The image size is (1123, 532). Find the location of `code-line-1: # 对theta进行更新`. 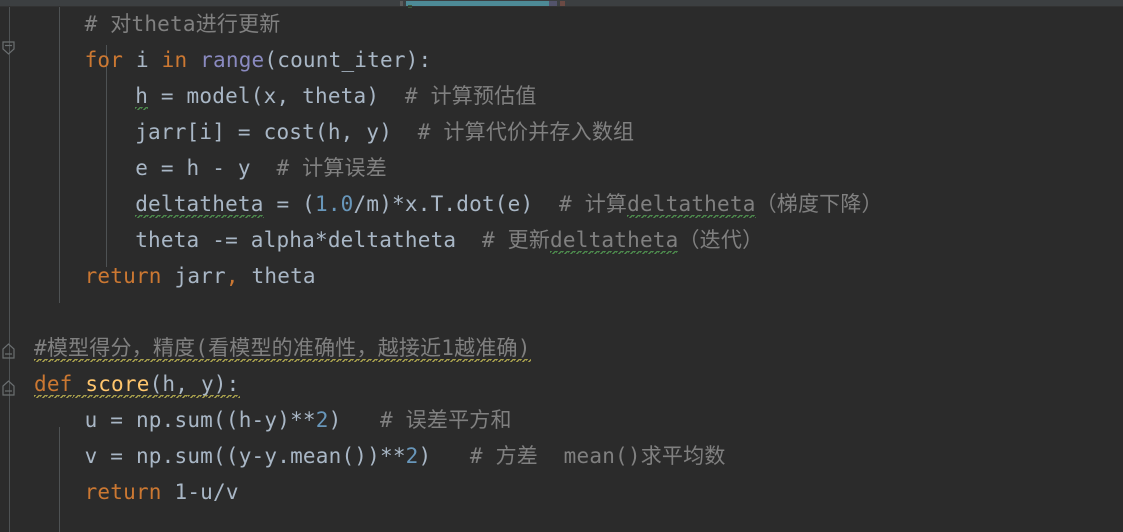

code-line-1: # 对theta进行更新 is located at coordinates (183, 24).